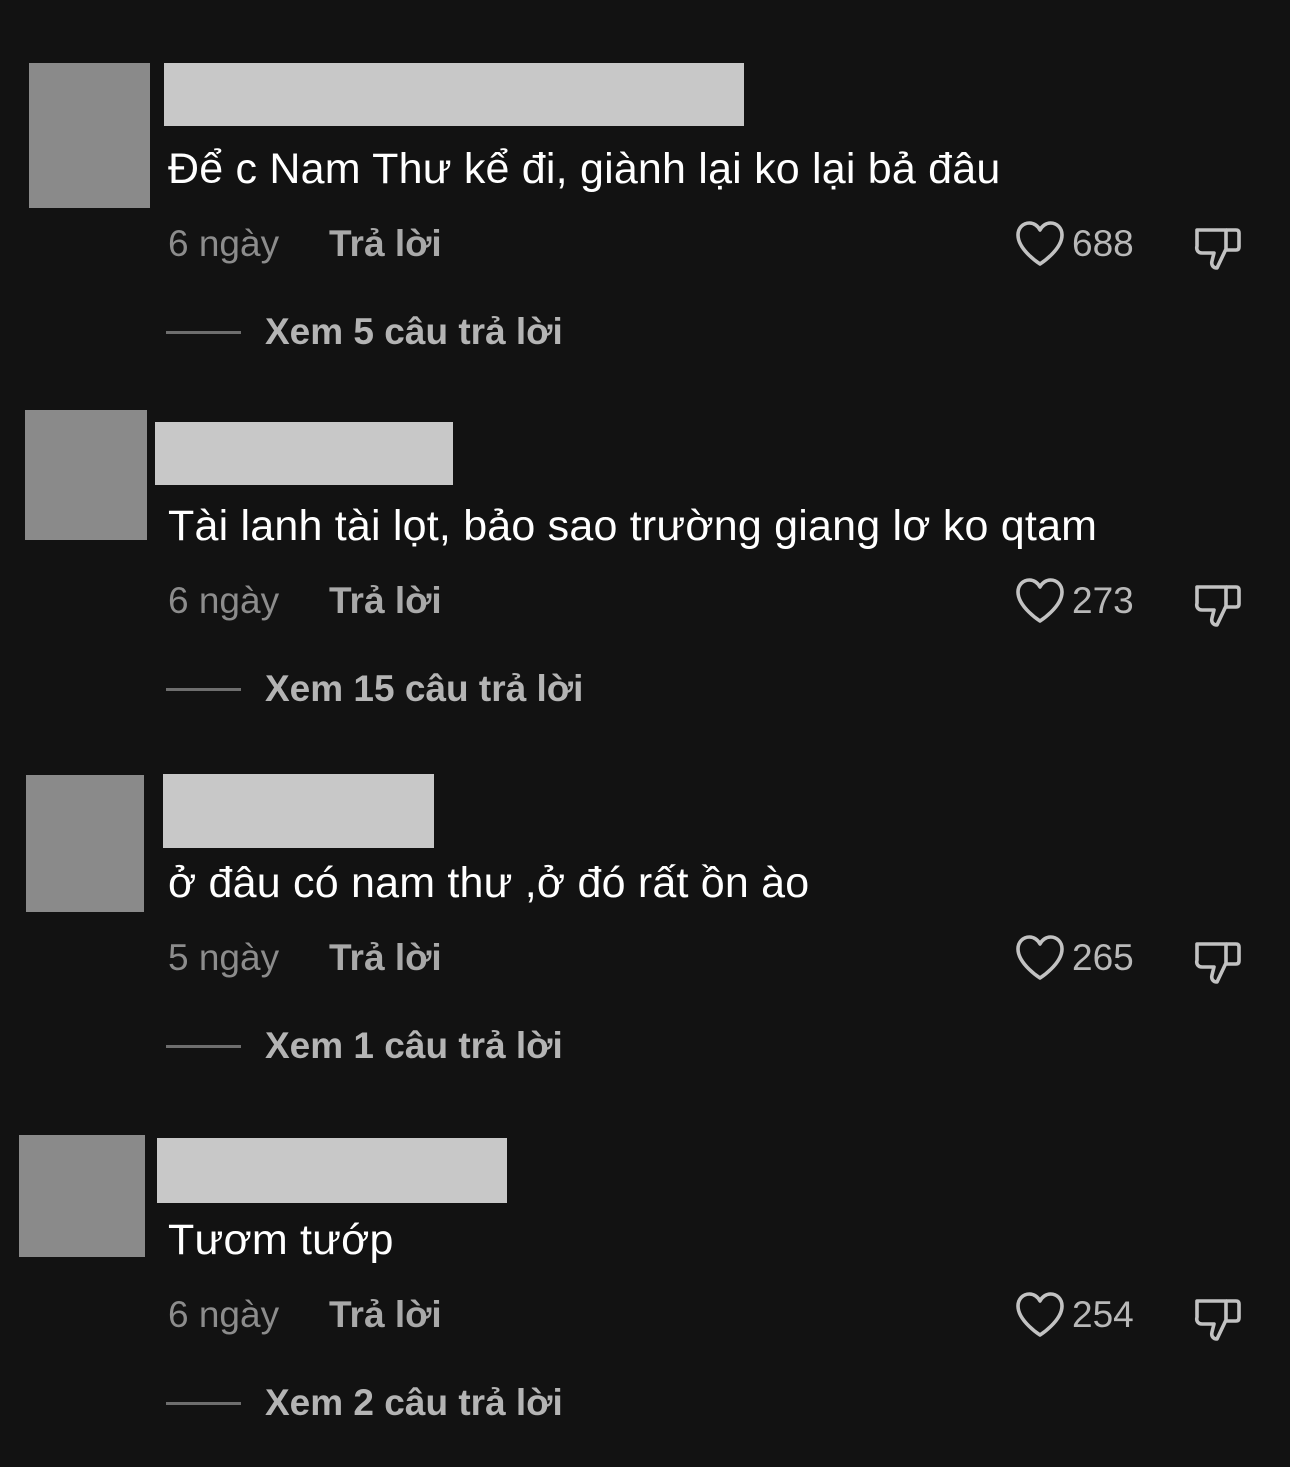 This screenshot has height=1467, width=1290. What do you see at coordinates (414, 331) in the screenshot?
I see `view-replies-label: Xem 5 câu trả lời` at bounding box center [414, 331].